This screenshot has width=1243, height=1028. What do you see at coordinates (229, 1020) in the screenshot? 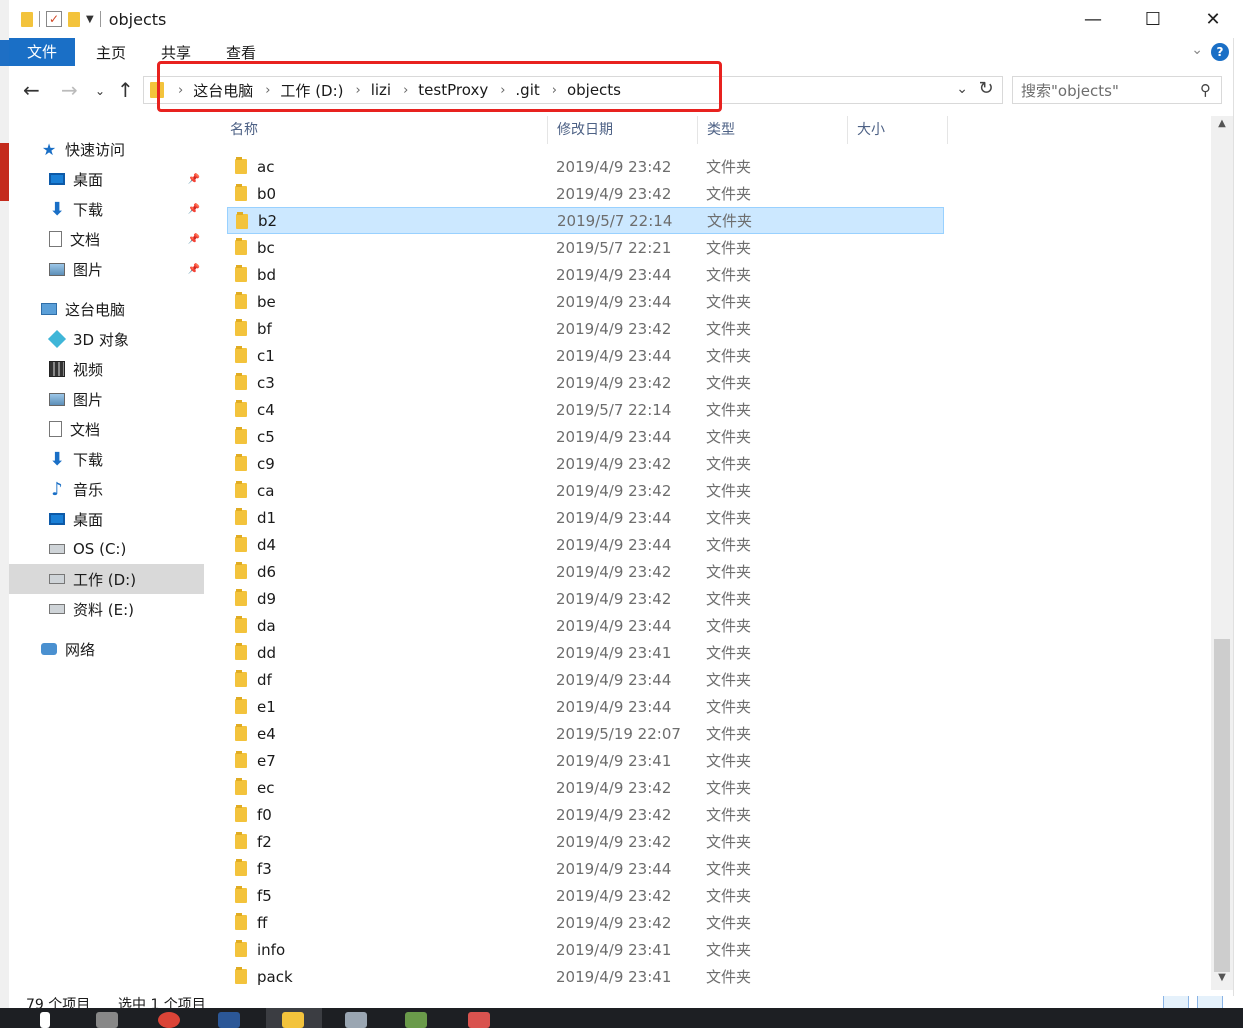
I see `word-icon` at bounding box center [229, 1020].